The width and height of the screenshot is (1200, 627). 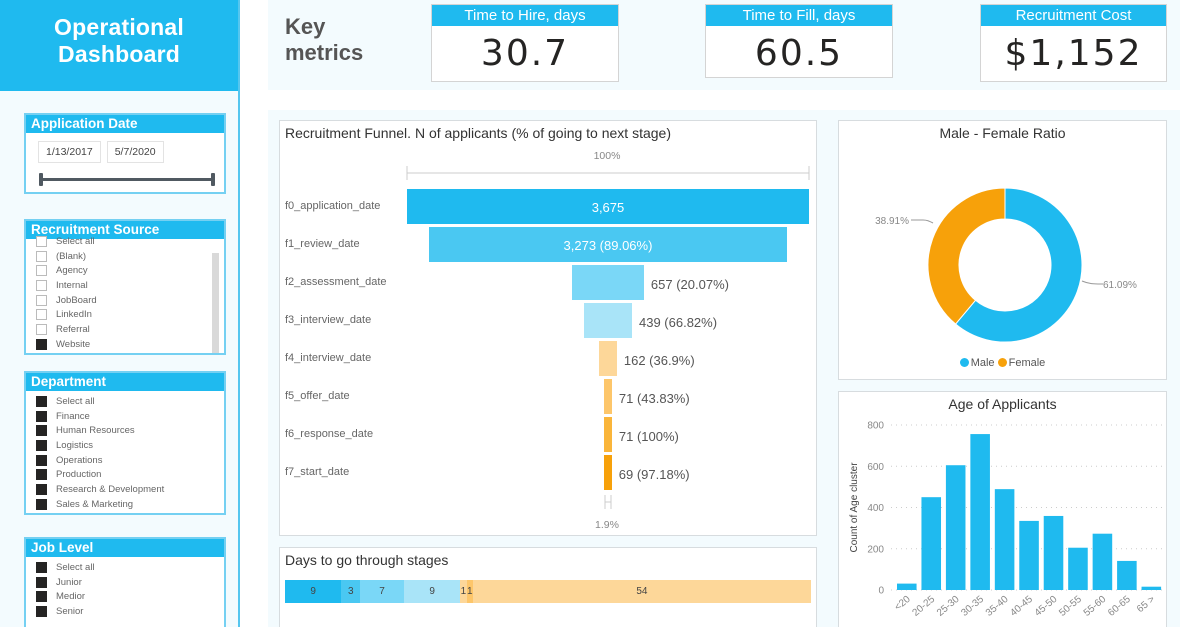 I want to click on days-segment: 54, so click(x=641, y=591).